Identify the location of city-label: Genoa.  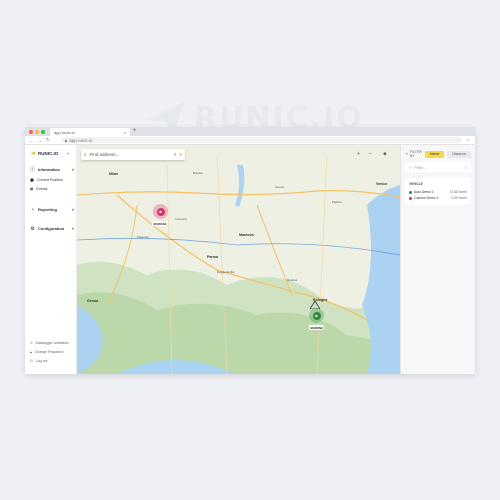
(93, 301).